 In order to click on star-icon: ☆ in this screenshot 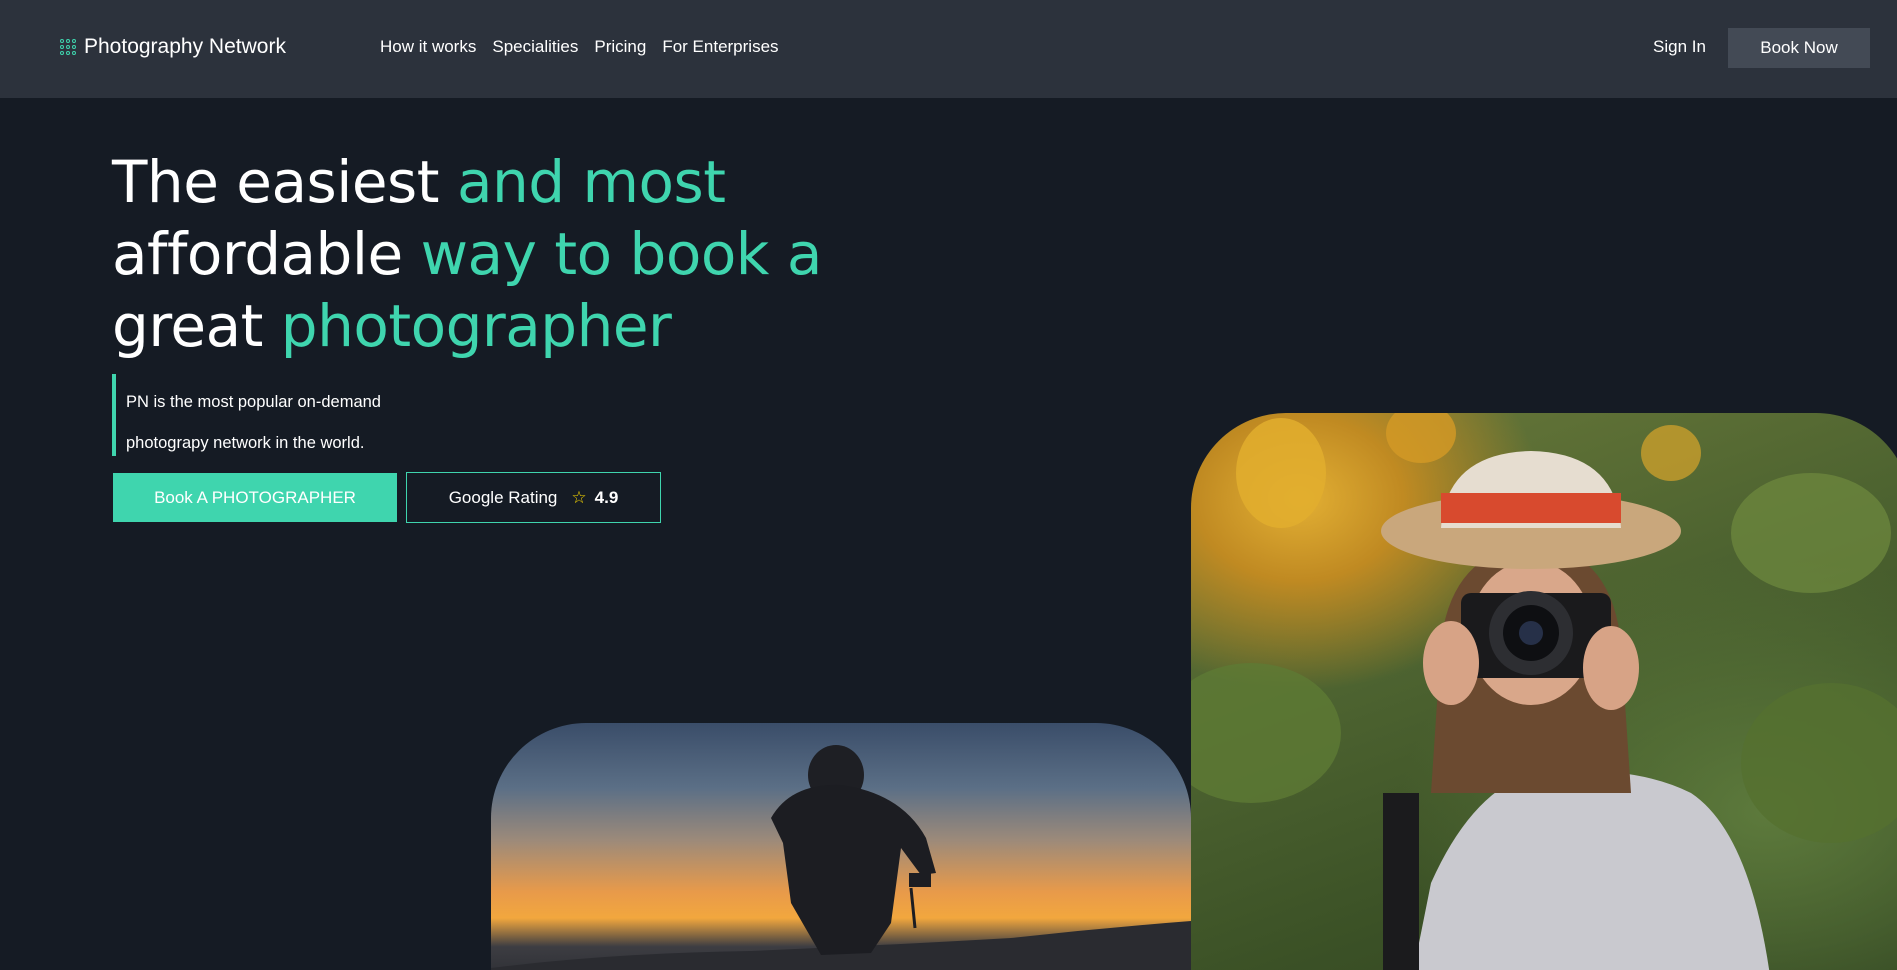, I will do `click(579, 497)`.